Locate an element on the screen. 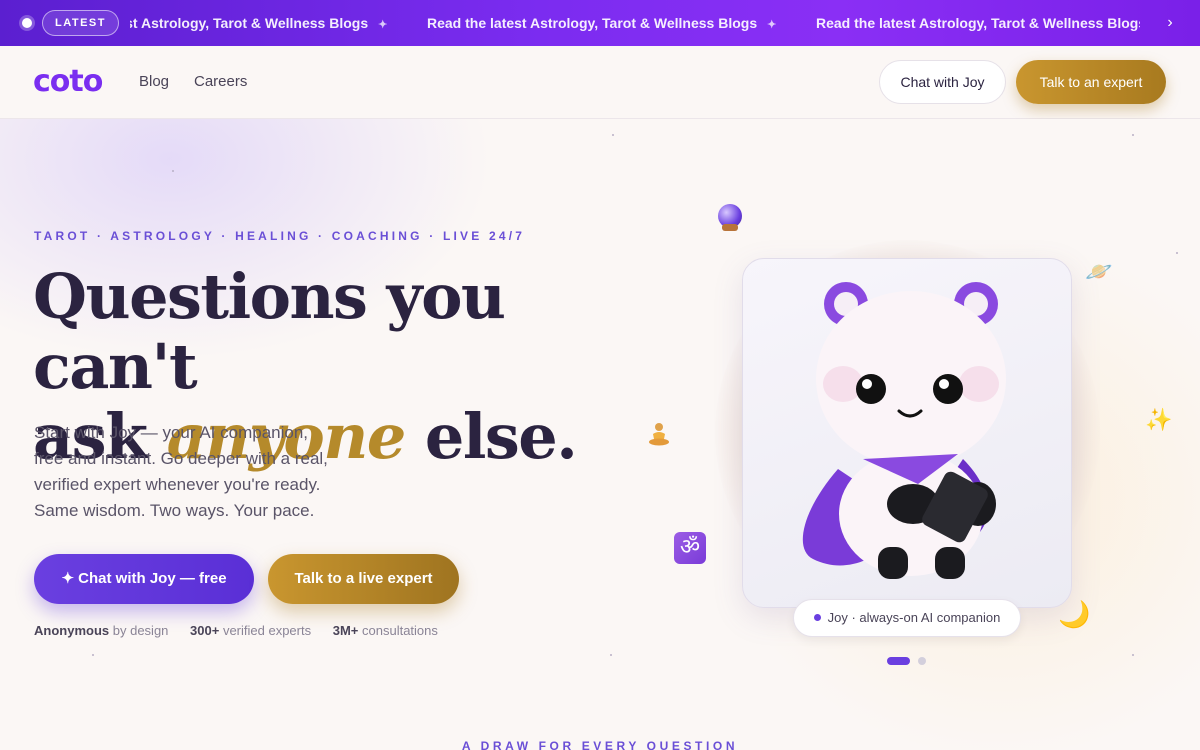 The width and height of the screenshot is (1200, 750). chat-with-joy-button: Chat with Joy is located at coordinates (942, 82).